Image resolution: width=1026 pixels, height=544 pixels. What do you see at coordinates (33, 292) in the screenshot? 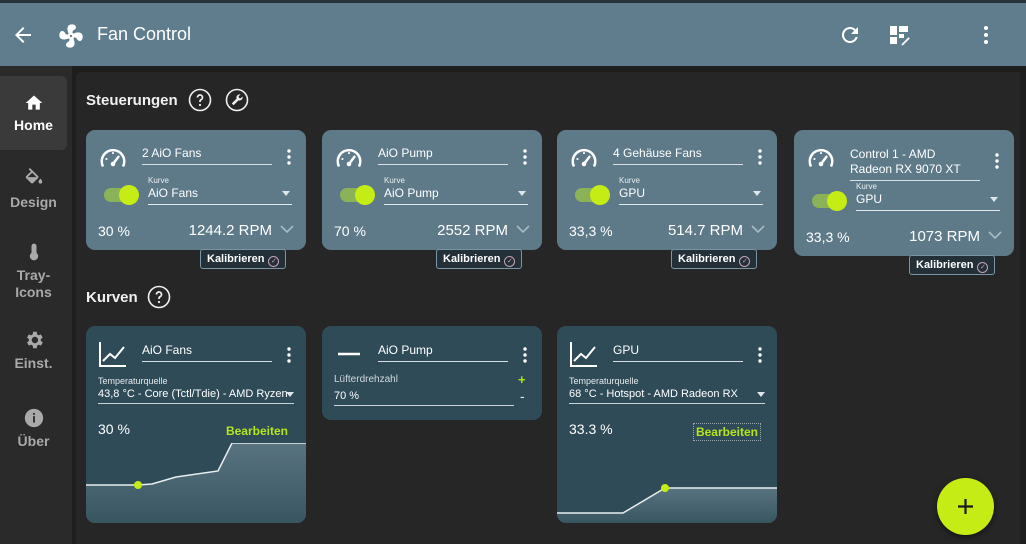
I see `sidebar-item-label-line2: Icons` at bounding box center [33, 292].